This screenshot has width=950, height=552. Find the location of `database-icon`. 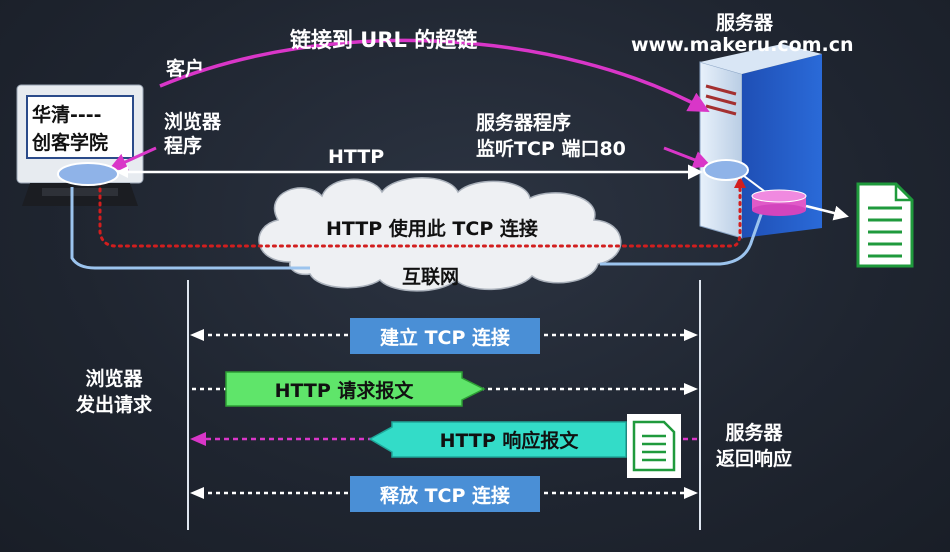

database-icon is located at coordinates (779, 202).